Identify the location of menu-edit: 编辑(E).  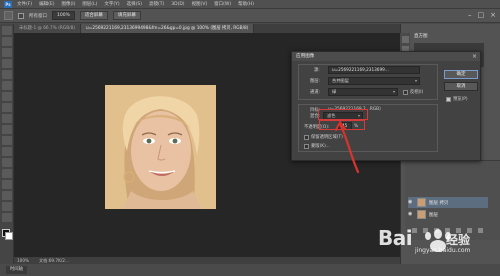
(46, 4).